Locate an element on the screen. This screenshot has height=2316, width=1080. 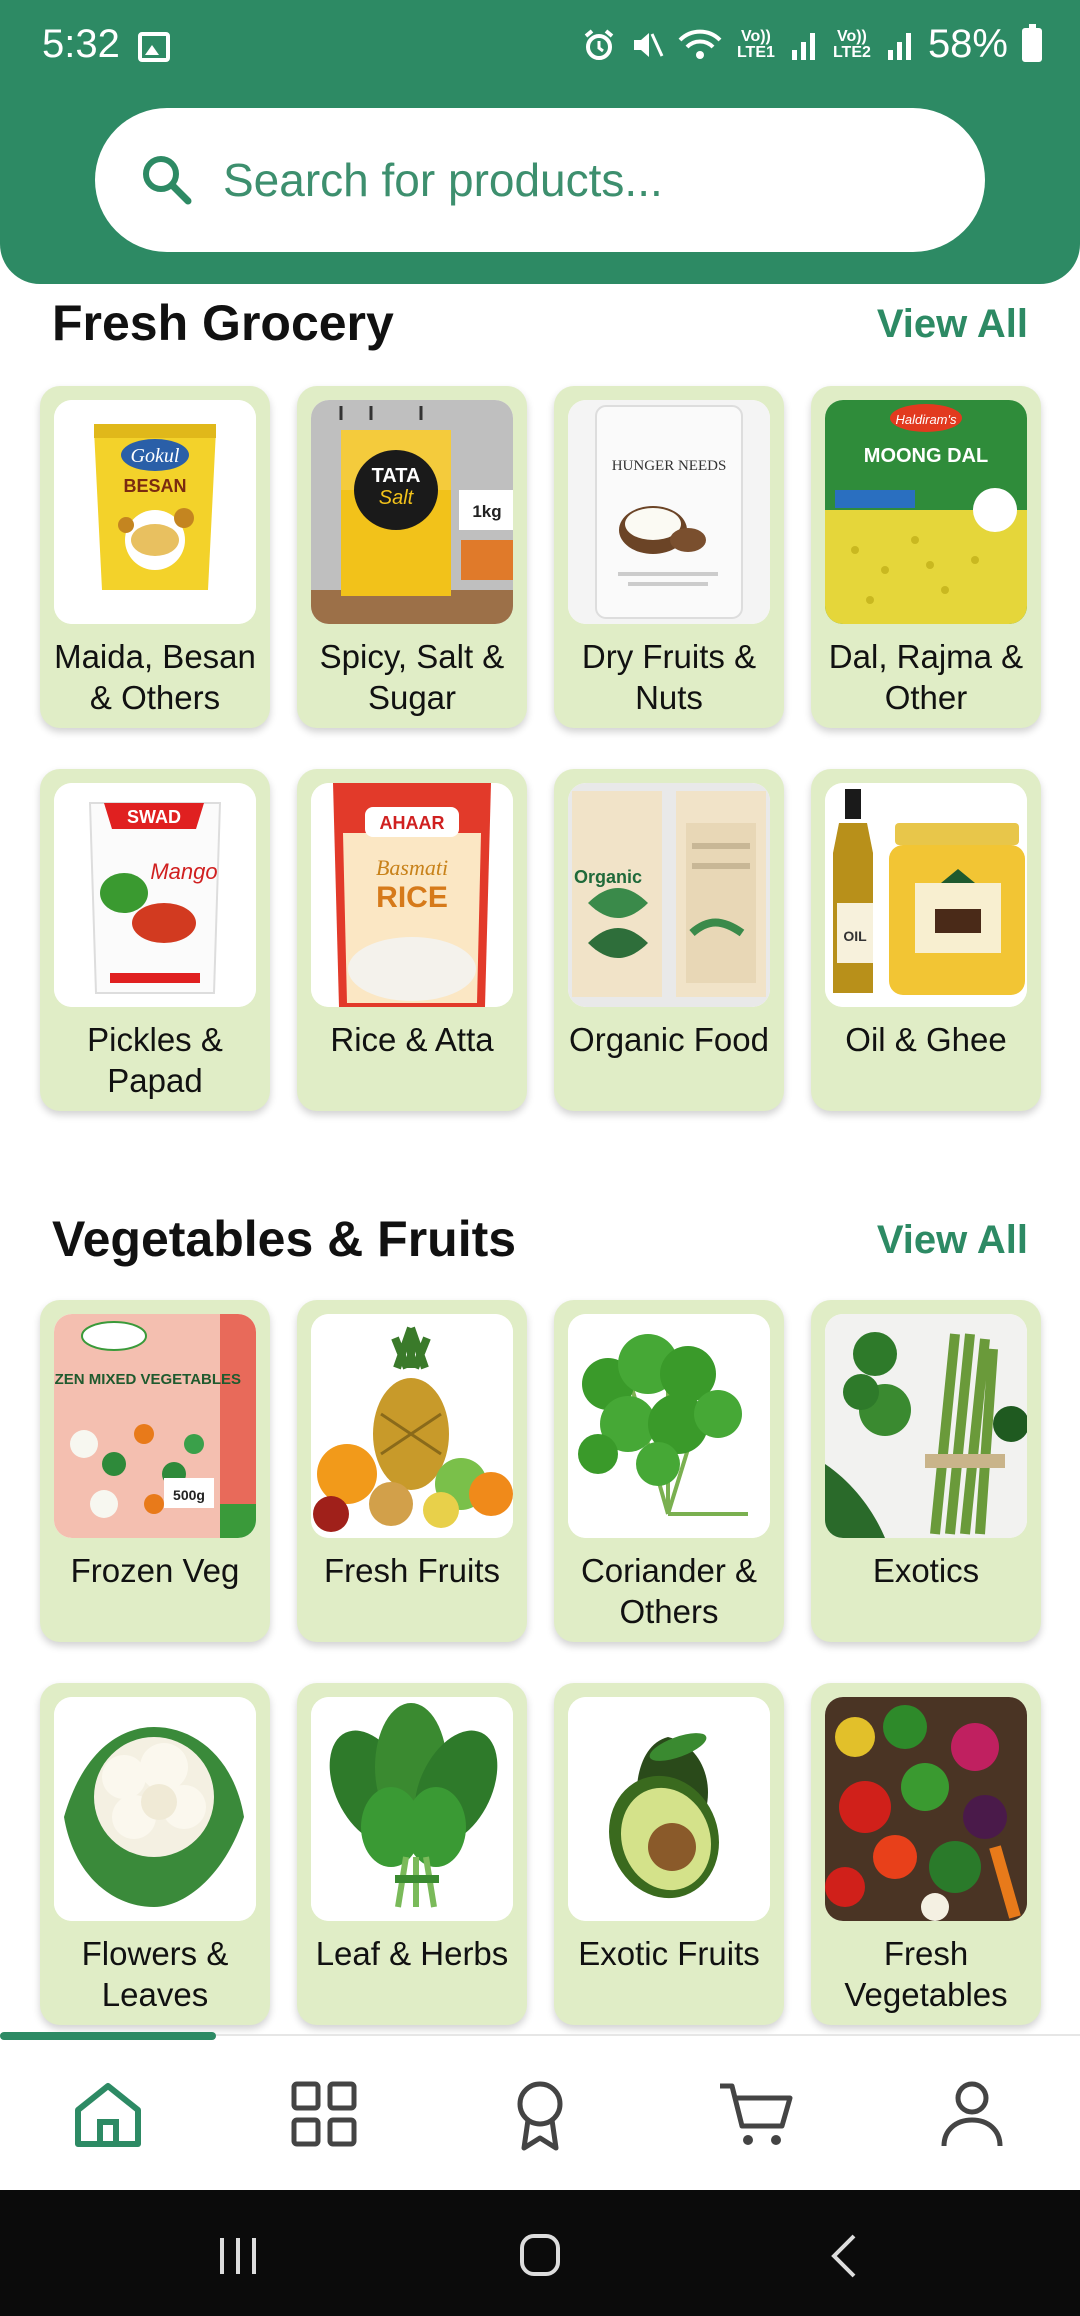
rewards-icon is located at coordinates (540, 2114).